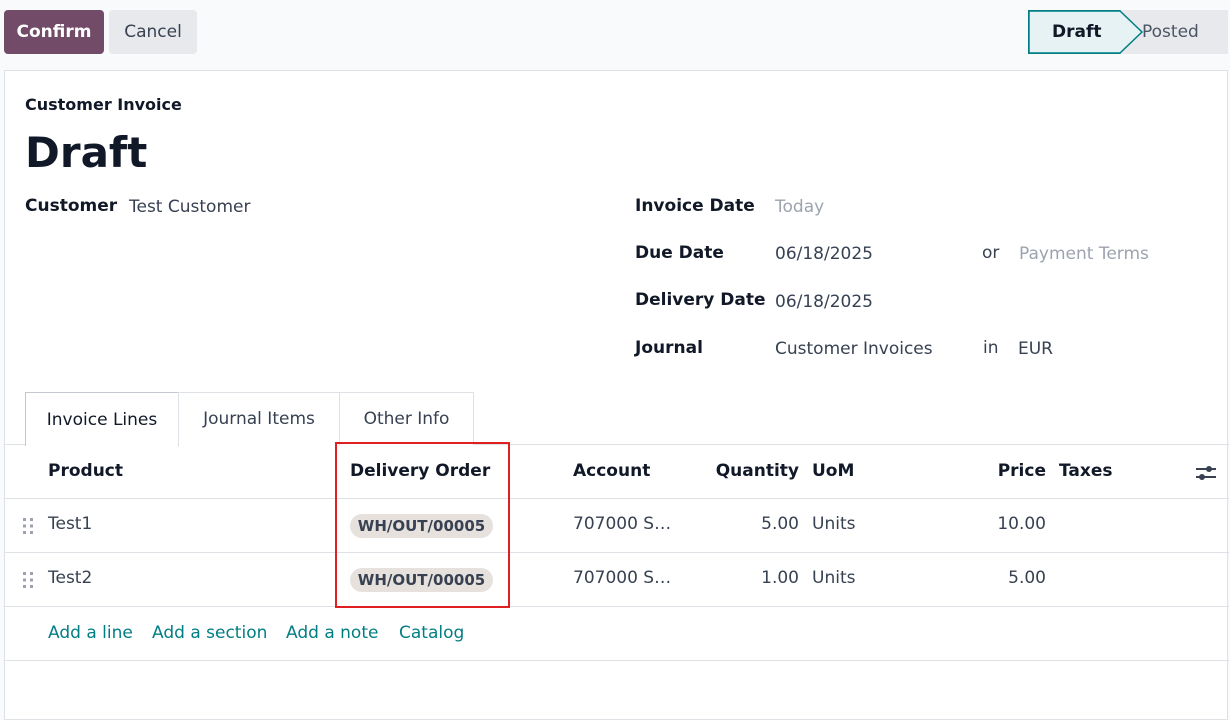 The width and height of the screenshot is (1230, 720). What do you see at coordinates (824, 302) in the screenshot?
I see `delivery-date-field: 06/18/2025` at bounding box center [824, 302].